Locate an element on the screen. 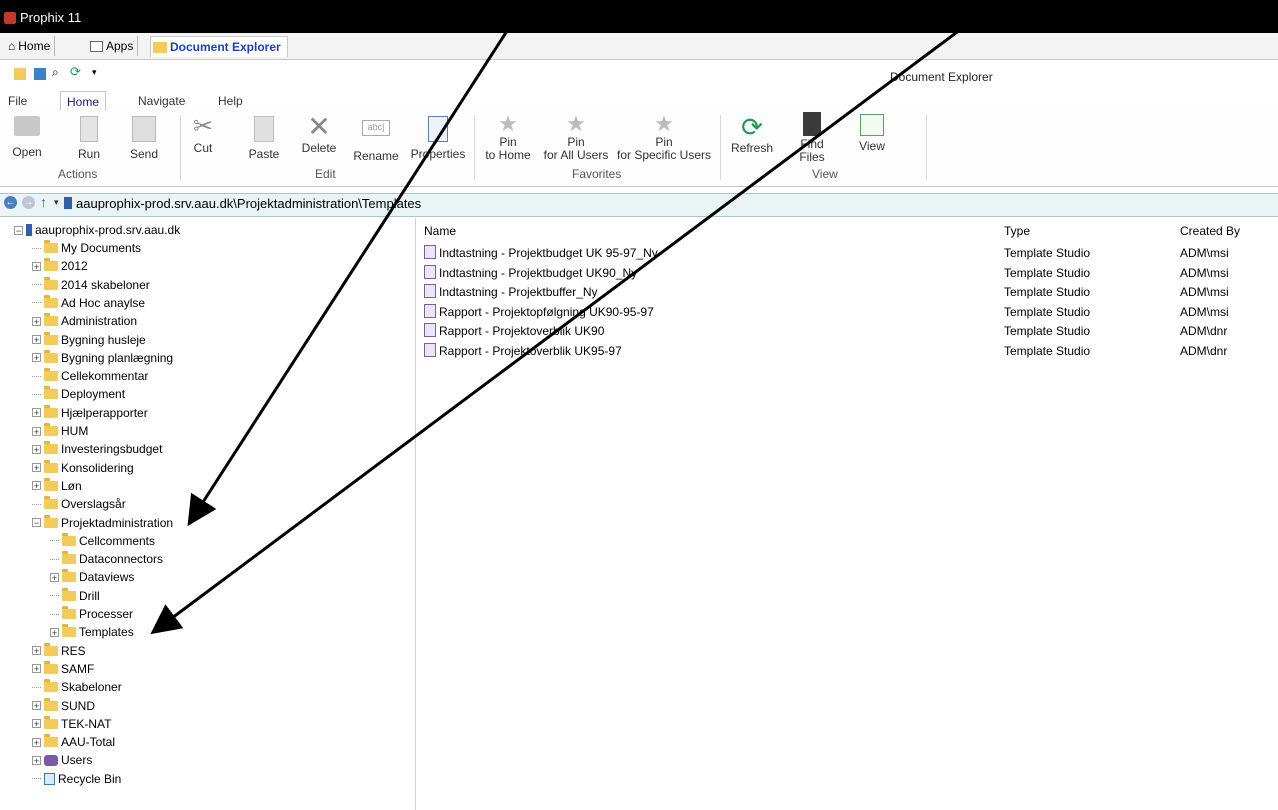 This screenshot has width=1278, height=810. pin-for-specific-users-button: ★ Pin for Specific Users is located at coordinates (664, 137).